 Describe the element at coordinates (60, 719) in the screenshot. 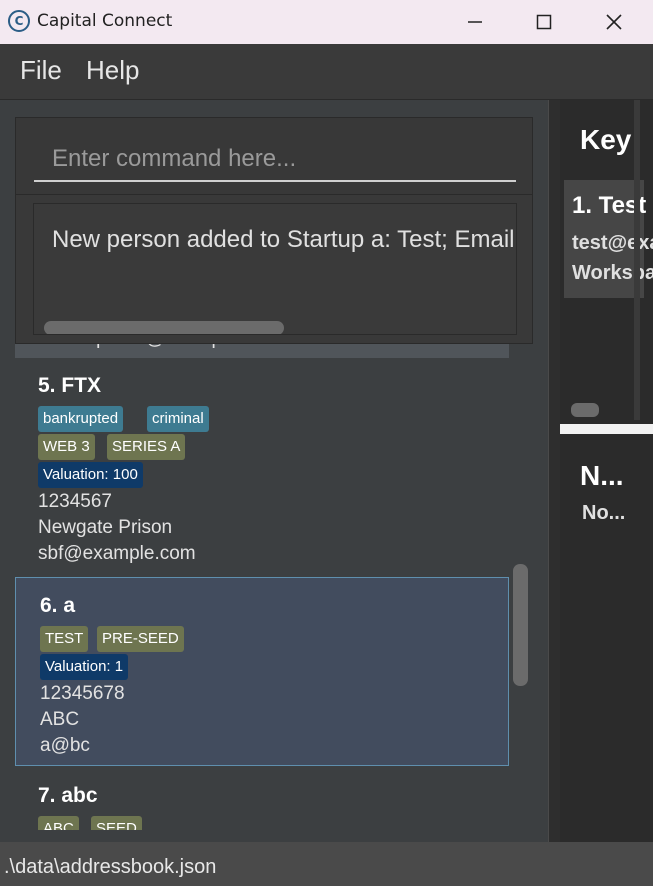

I see `card-address: ABC` at that location.